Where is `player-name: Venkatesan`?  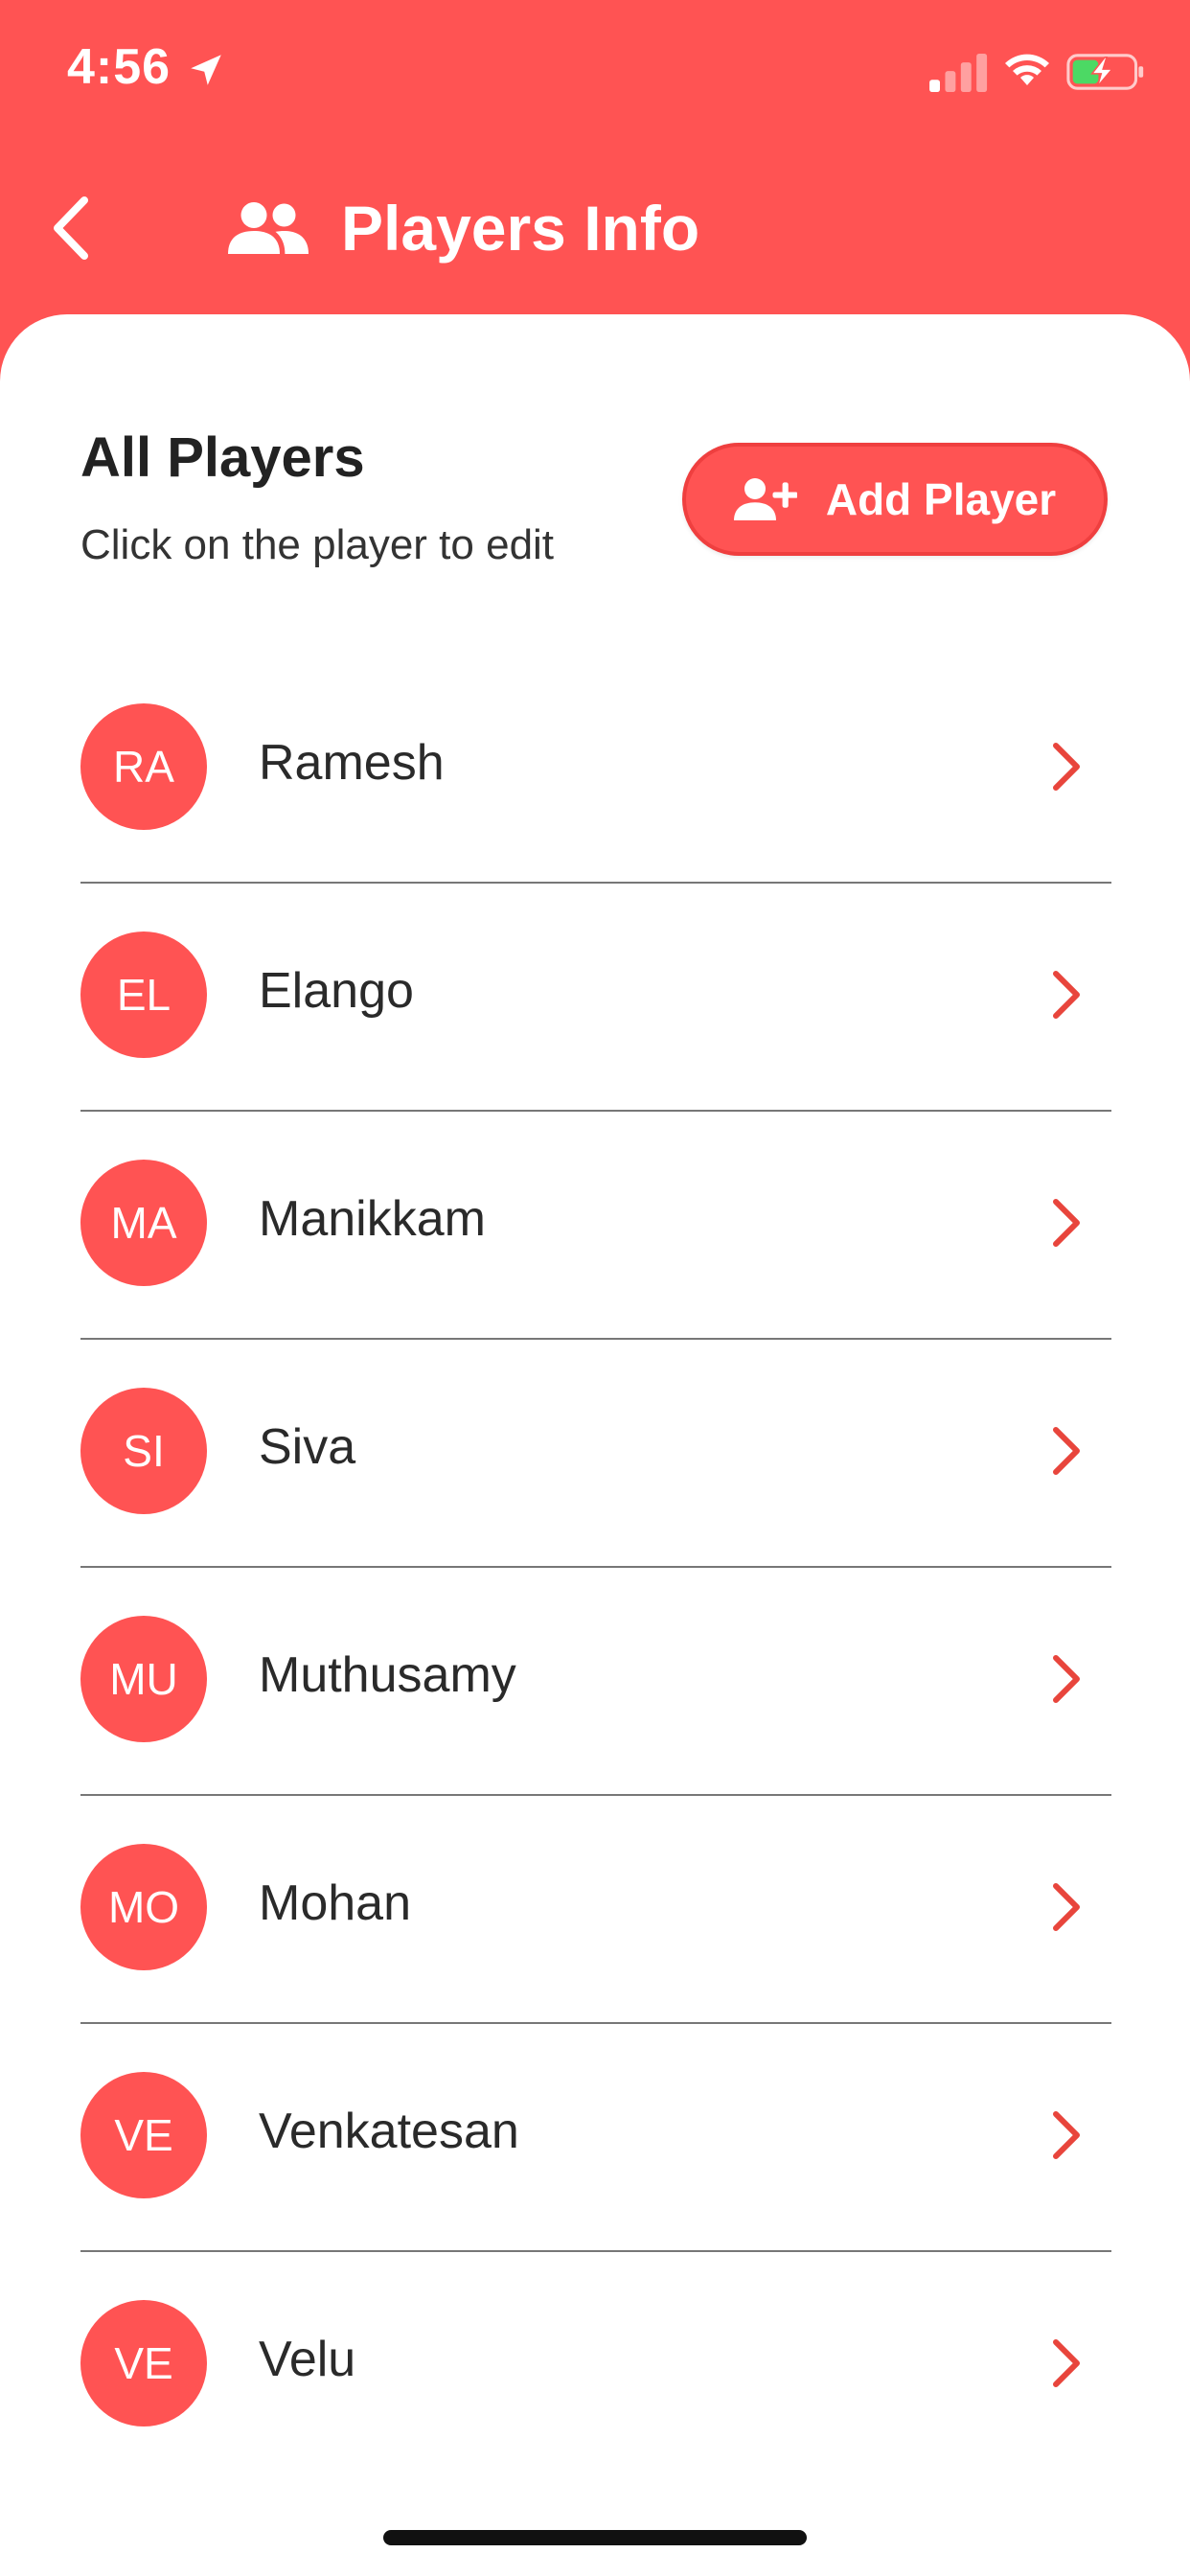
player-name: Venkatesan is located at coordinates (389, 2131).